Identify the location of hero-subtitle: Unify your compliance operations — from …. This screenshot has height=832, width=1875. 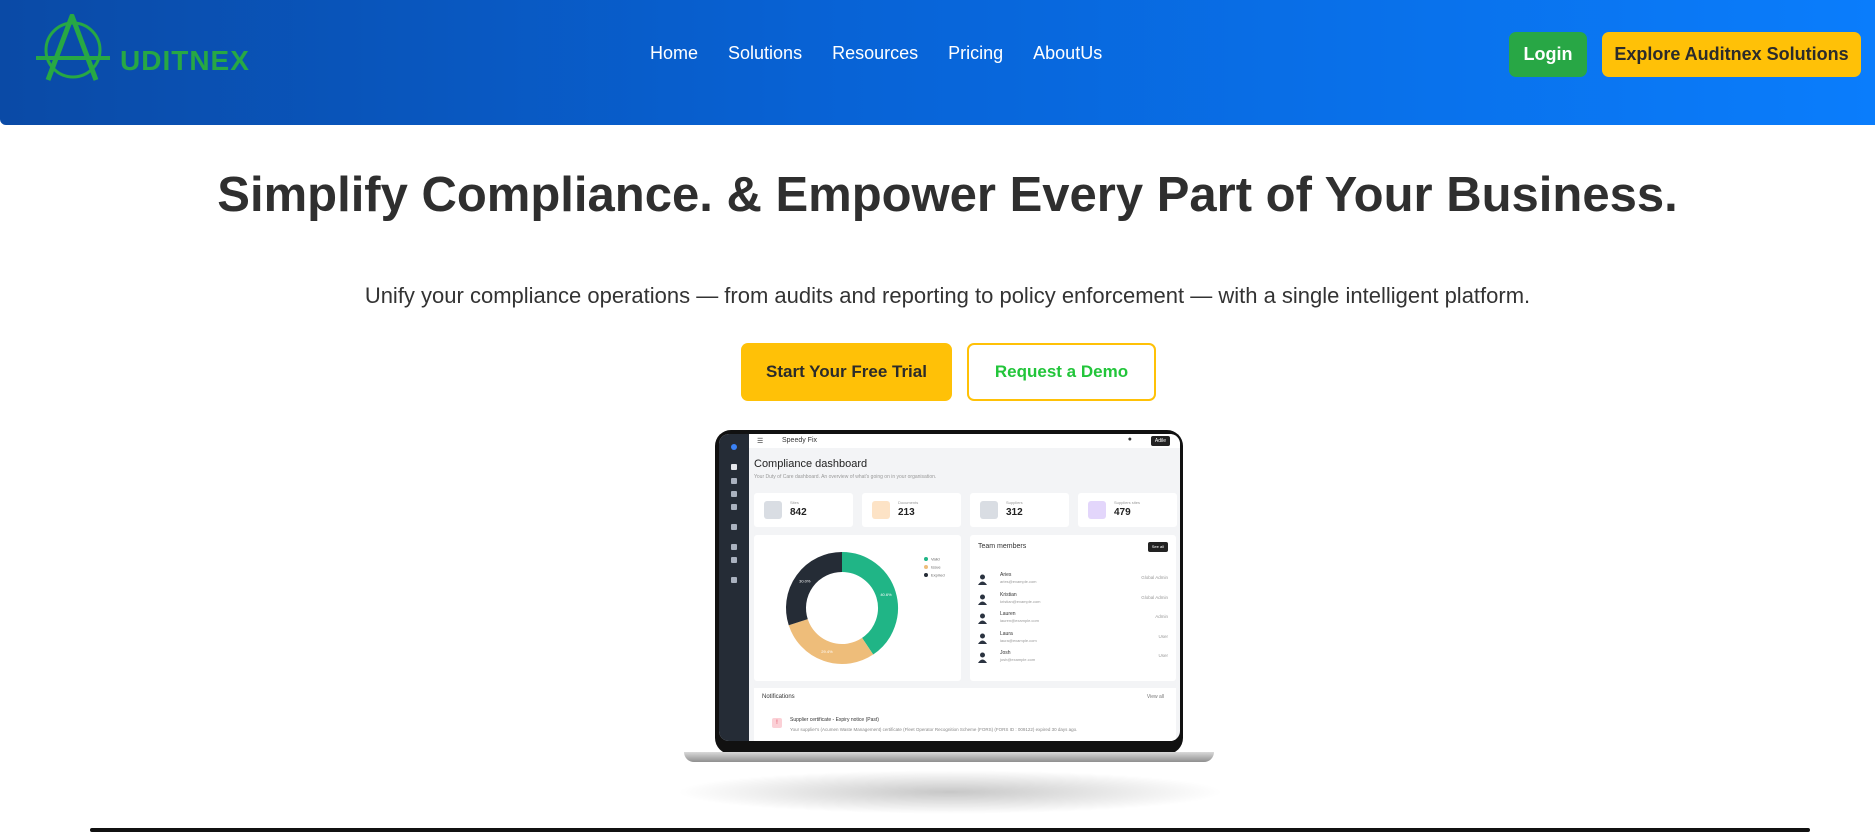
(947, 295).